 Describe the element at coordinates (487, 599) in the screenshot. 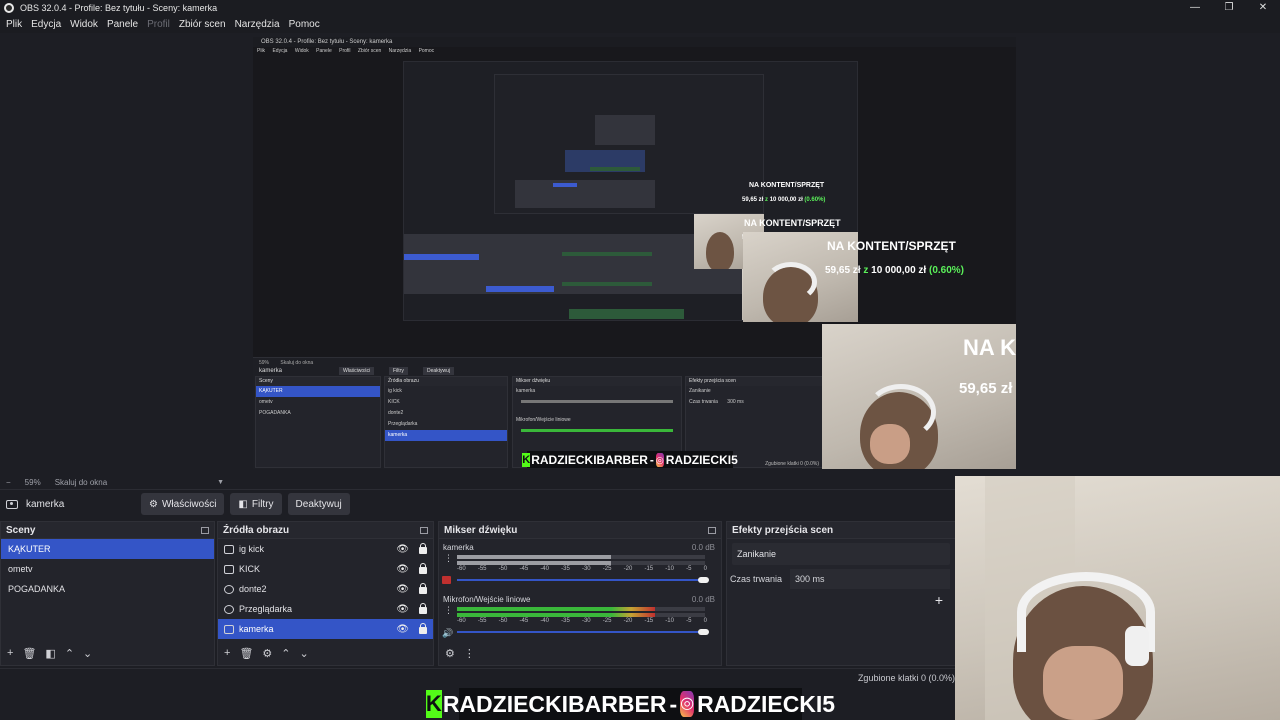

I see `channel-name: Mikrofon/Wejście liniowe` at that location.